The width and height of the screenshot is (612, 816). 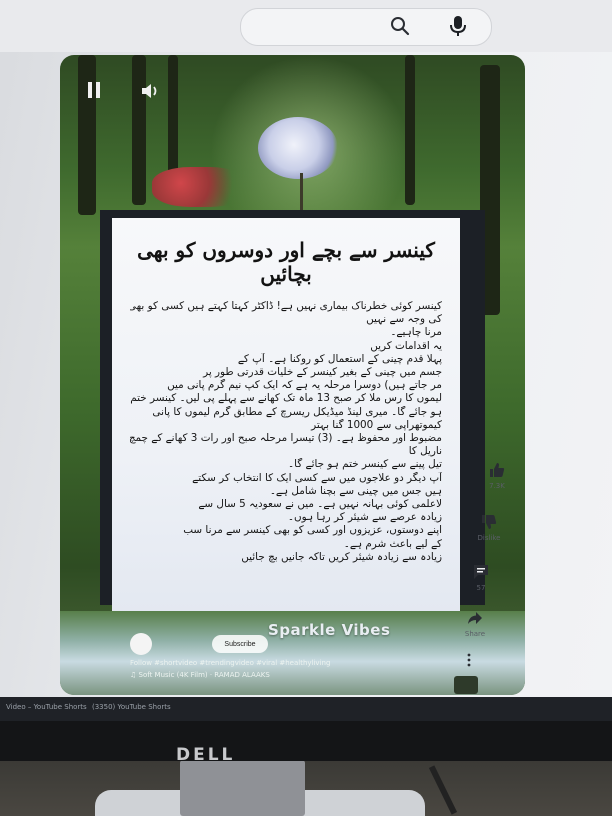 What do you see at coordinates (376, 424) in the screenshot?
I see `card-line: کیموتھراپی سے 1000 گنا بہتر` at bounding box center [376, 424].